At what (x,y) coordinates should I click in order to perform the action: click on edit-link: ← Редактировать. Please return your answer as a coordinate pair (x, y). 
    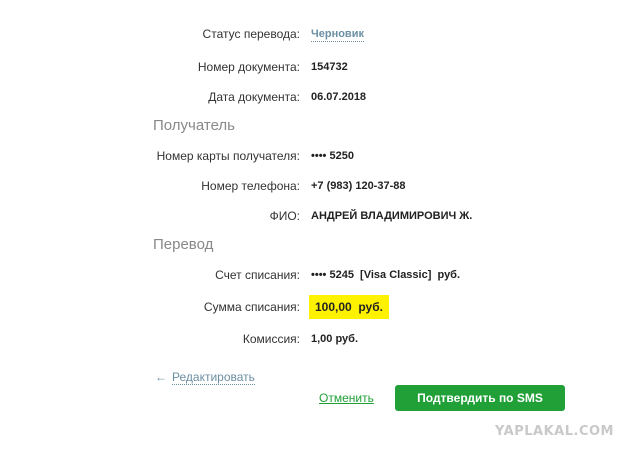
    Looking at the image, I should click on (205, 377).